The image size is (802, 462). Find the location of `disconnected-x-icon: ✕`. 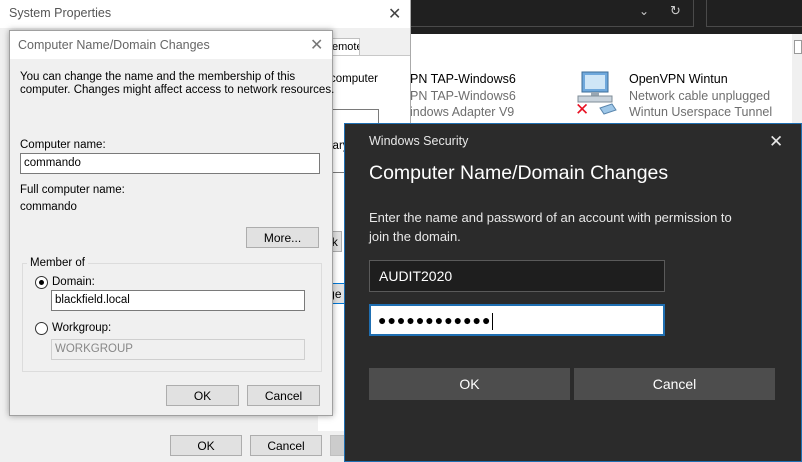

disconnected-x-icon: ✕ is located at coordinates (582, 109).